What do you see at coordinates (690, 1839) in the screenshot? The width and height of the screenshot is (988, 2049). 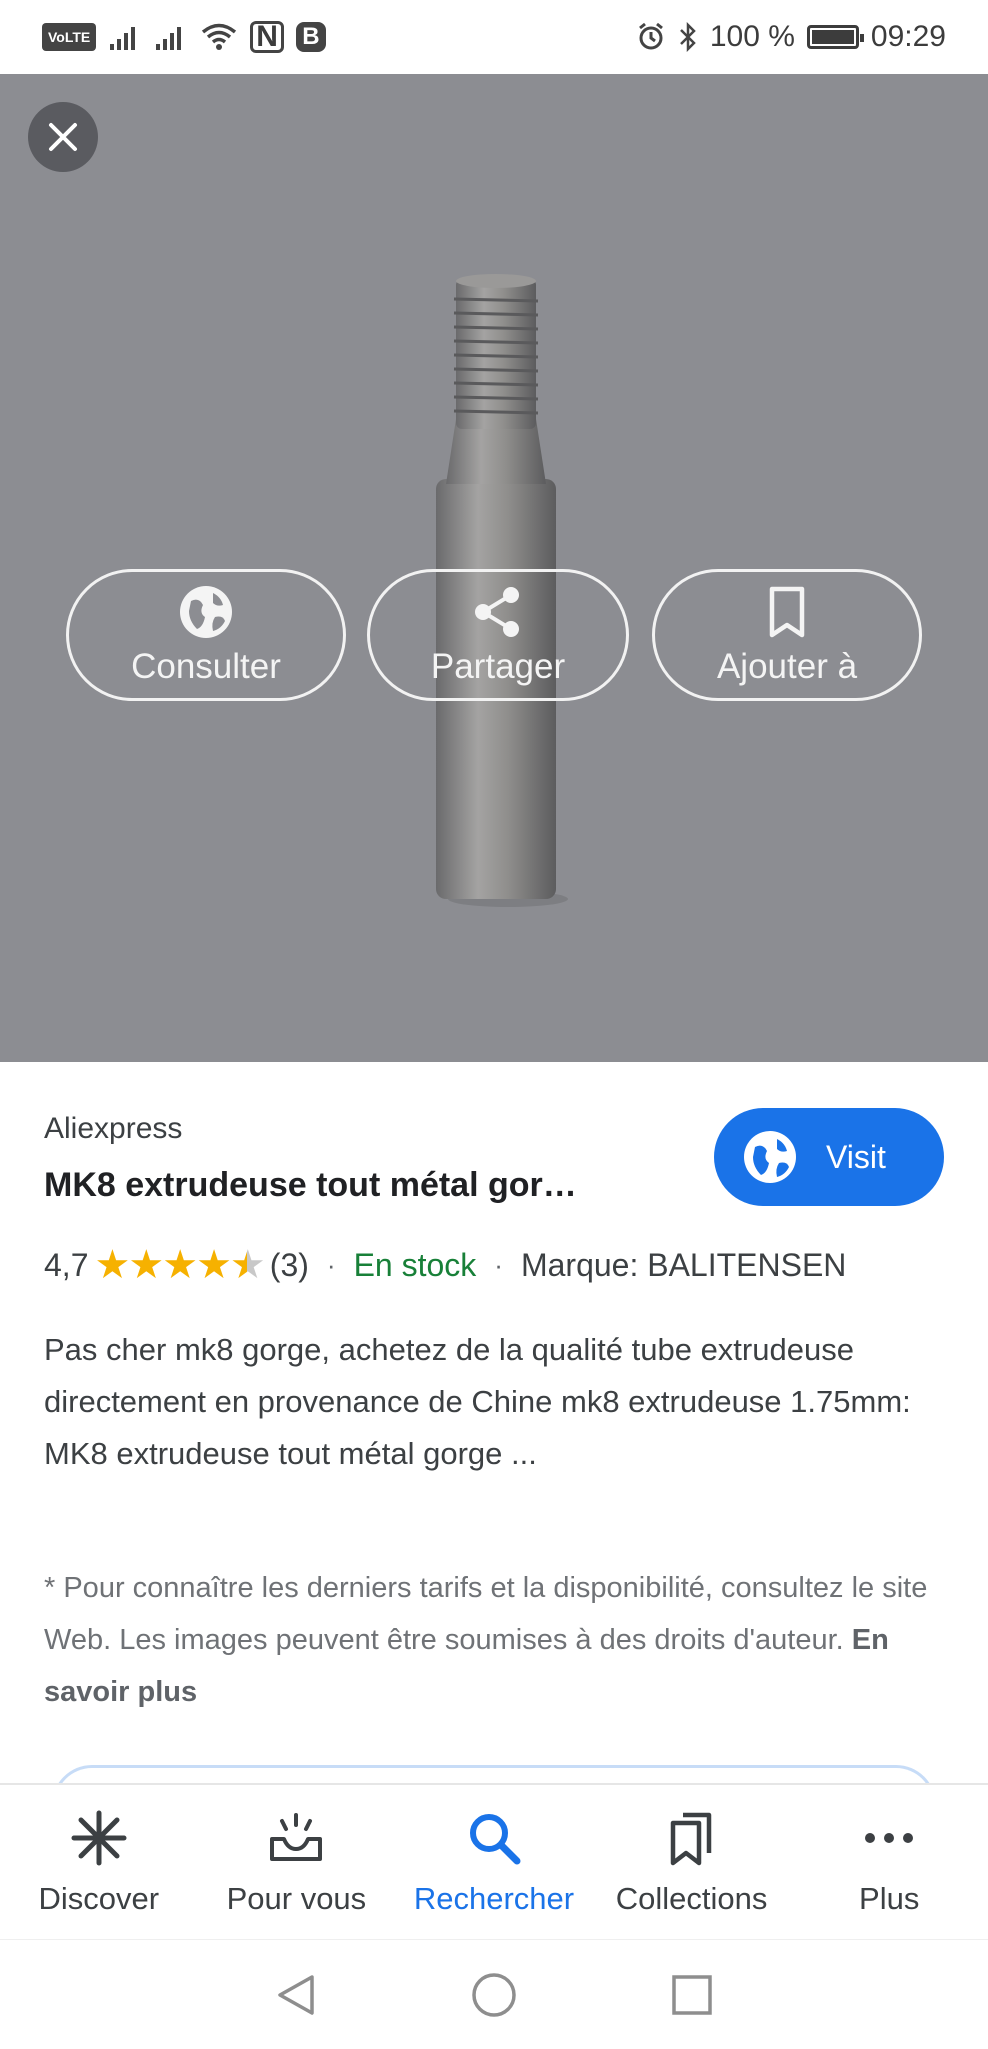 I see `collections-icon` at bounding box center [690, 1839].